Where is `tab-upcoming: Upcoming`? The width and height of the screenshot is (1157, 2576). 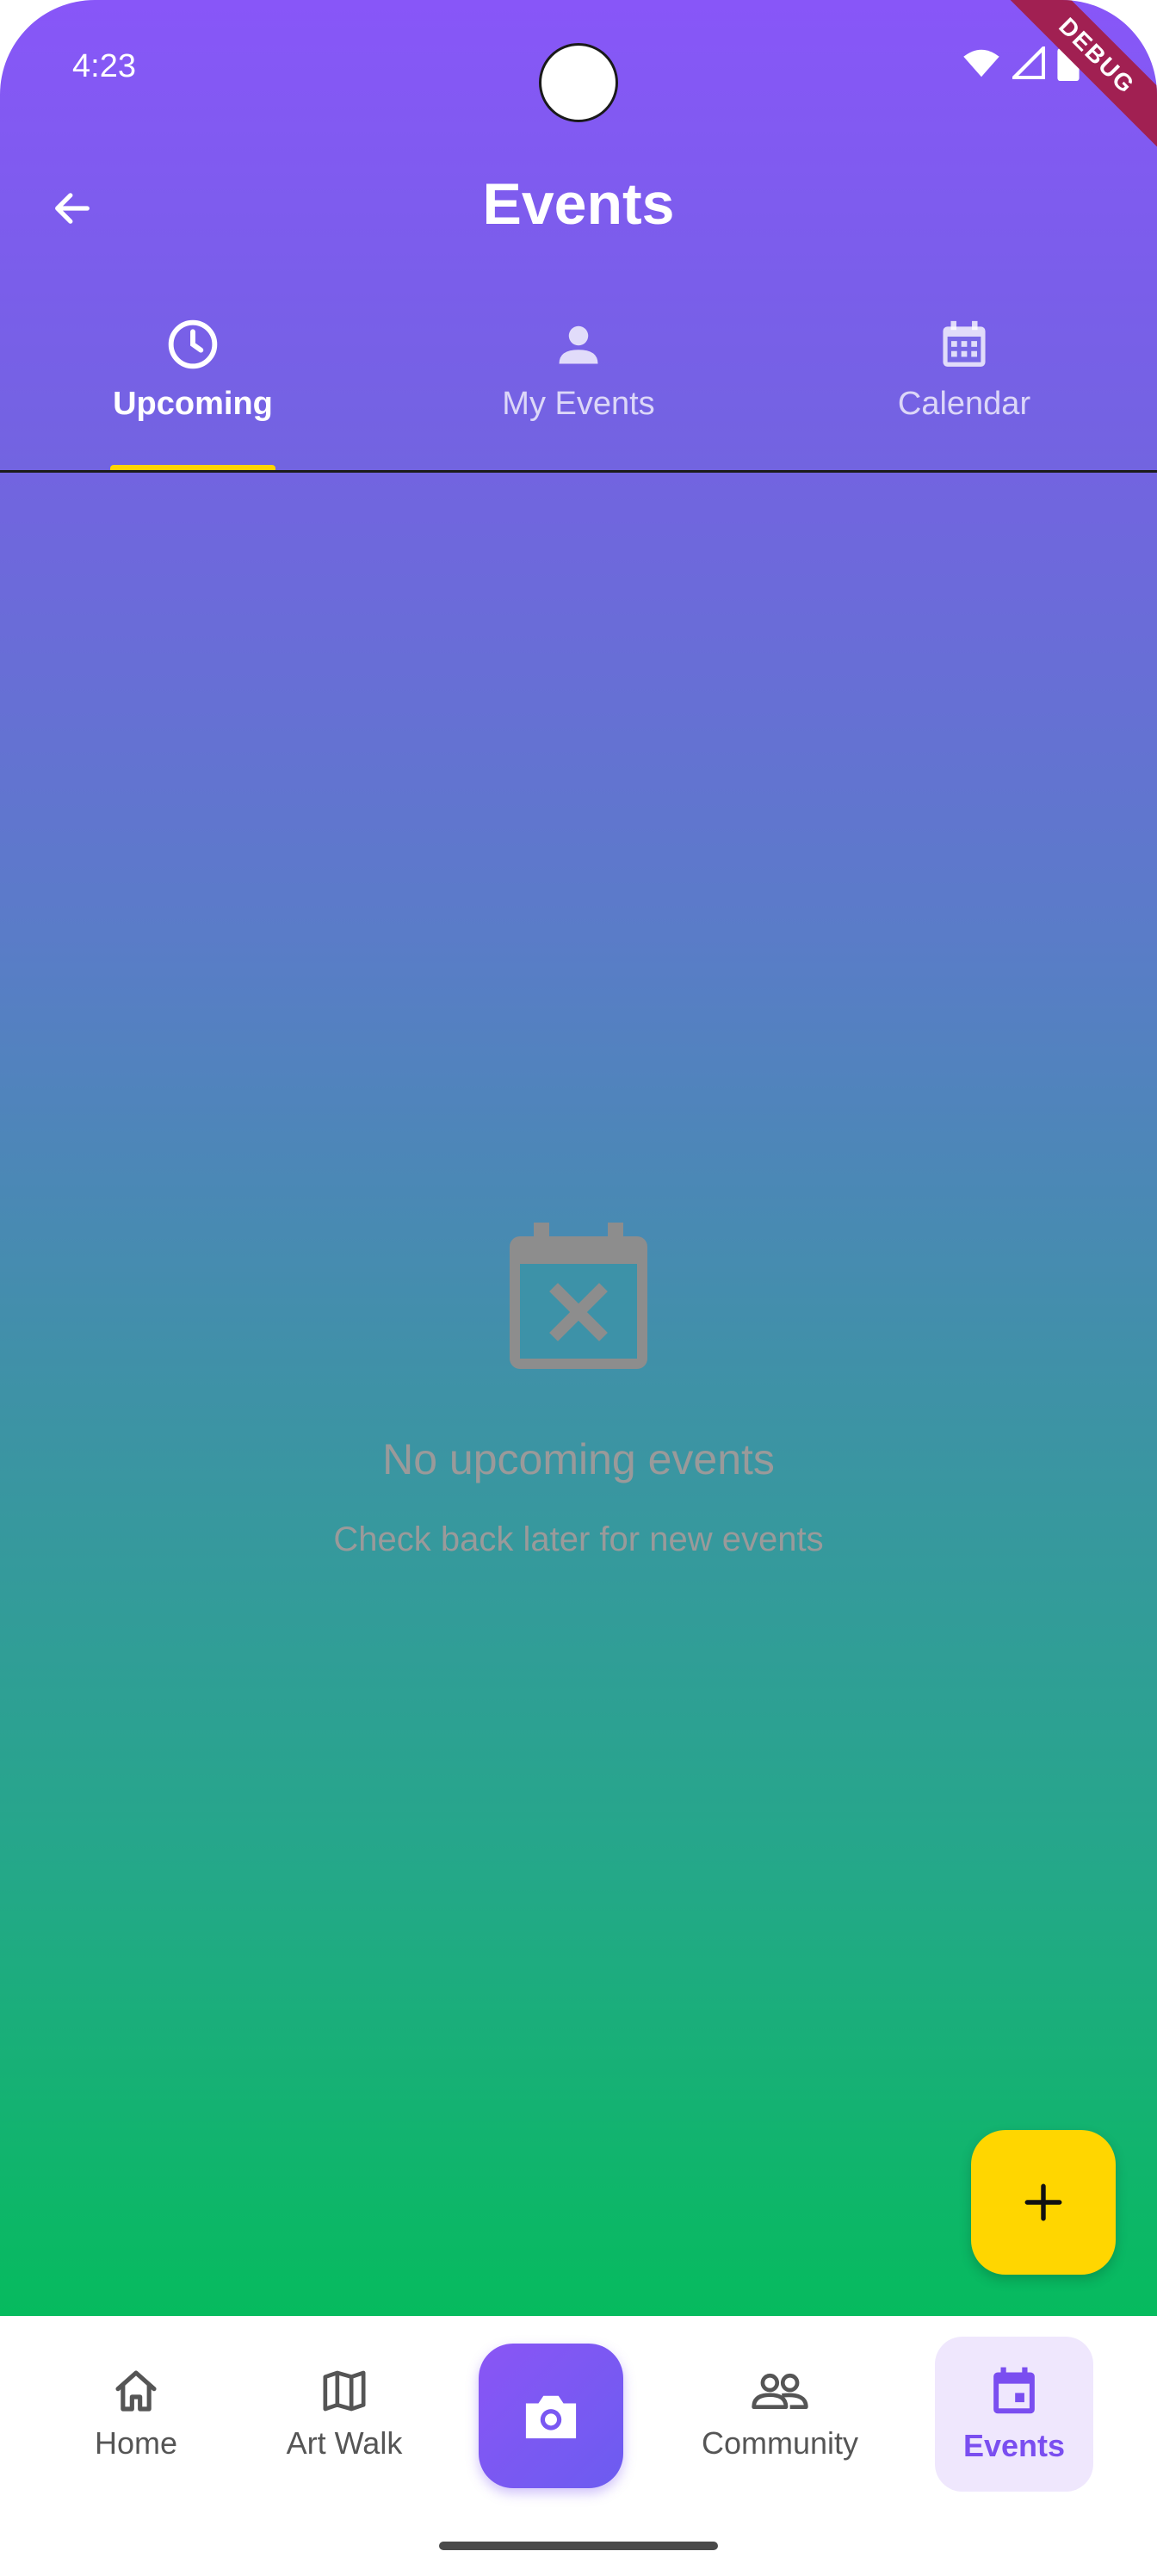
tab-upcoming: Upcoming is located at coordinates (193, 390).